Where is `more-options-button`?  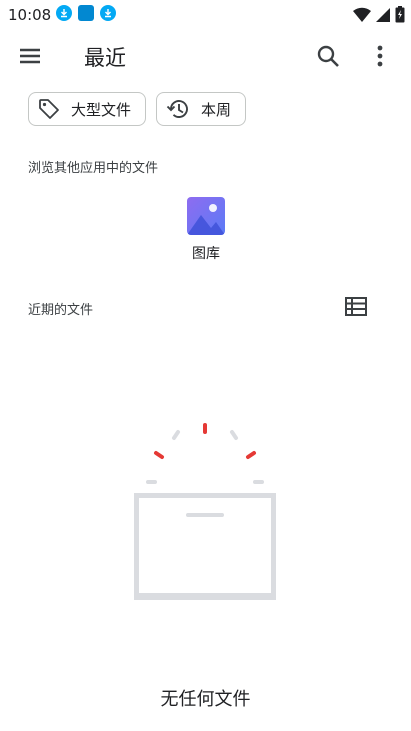
more-options-button is located at coordinates (380, 56).